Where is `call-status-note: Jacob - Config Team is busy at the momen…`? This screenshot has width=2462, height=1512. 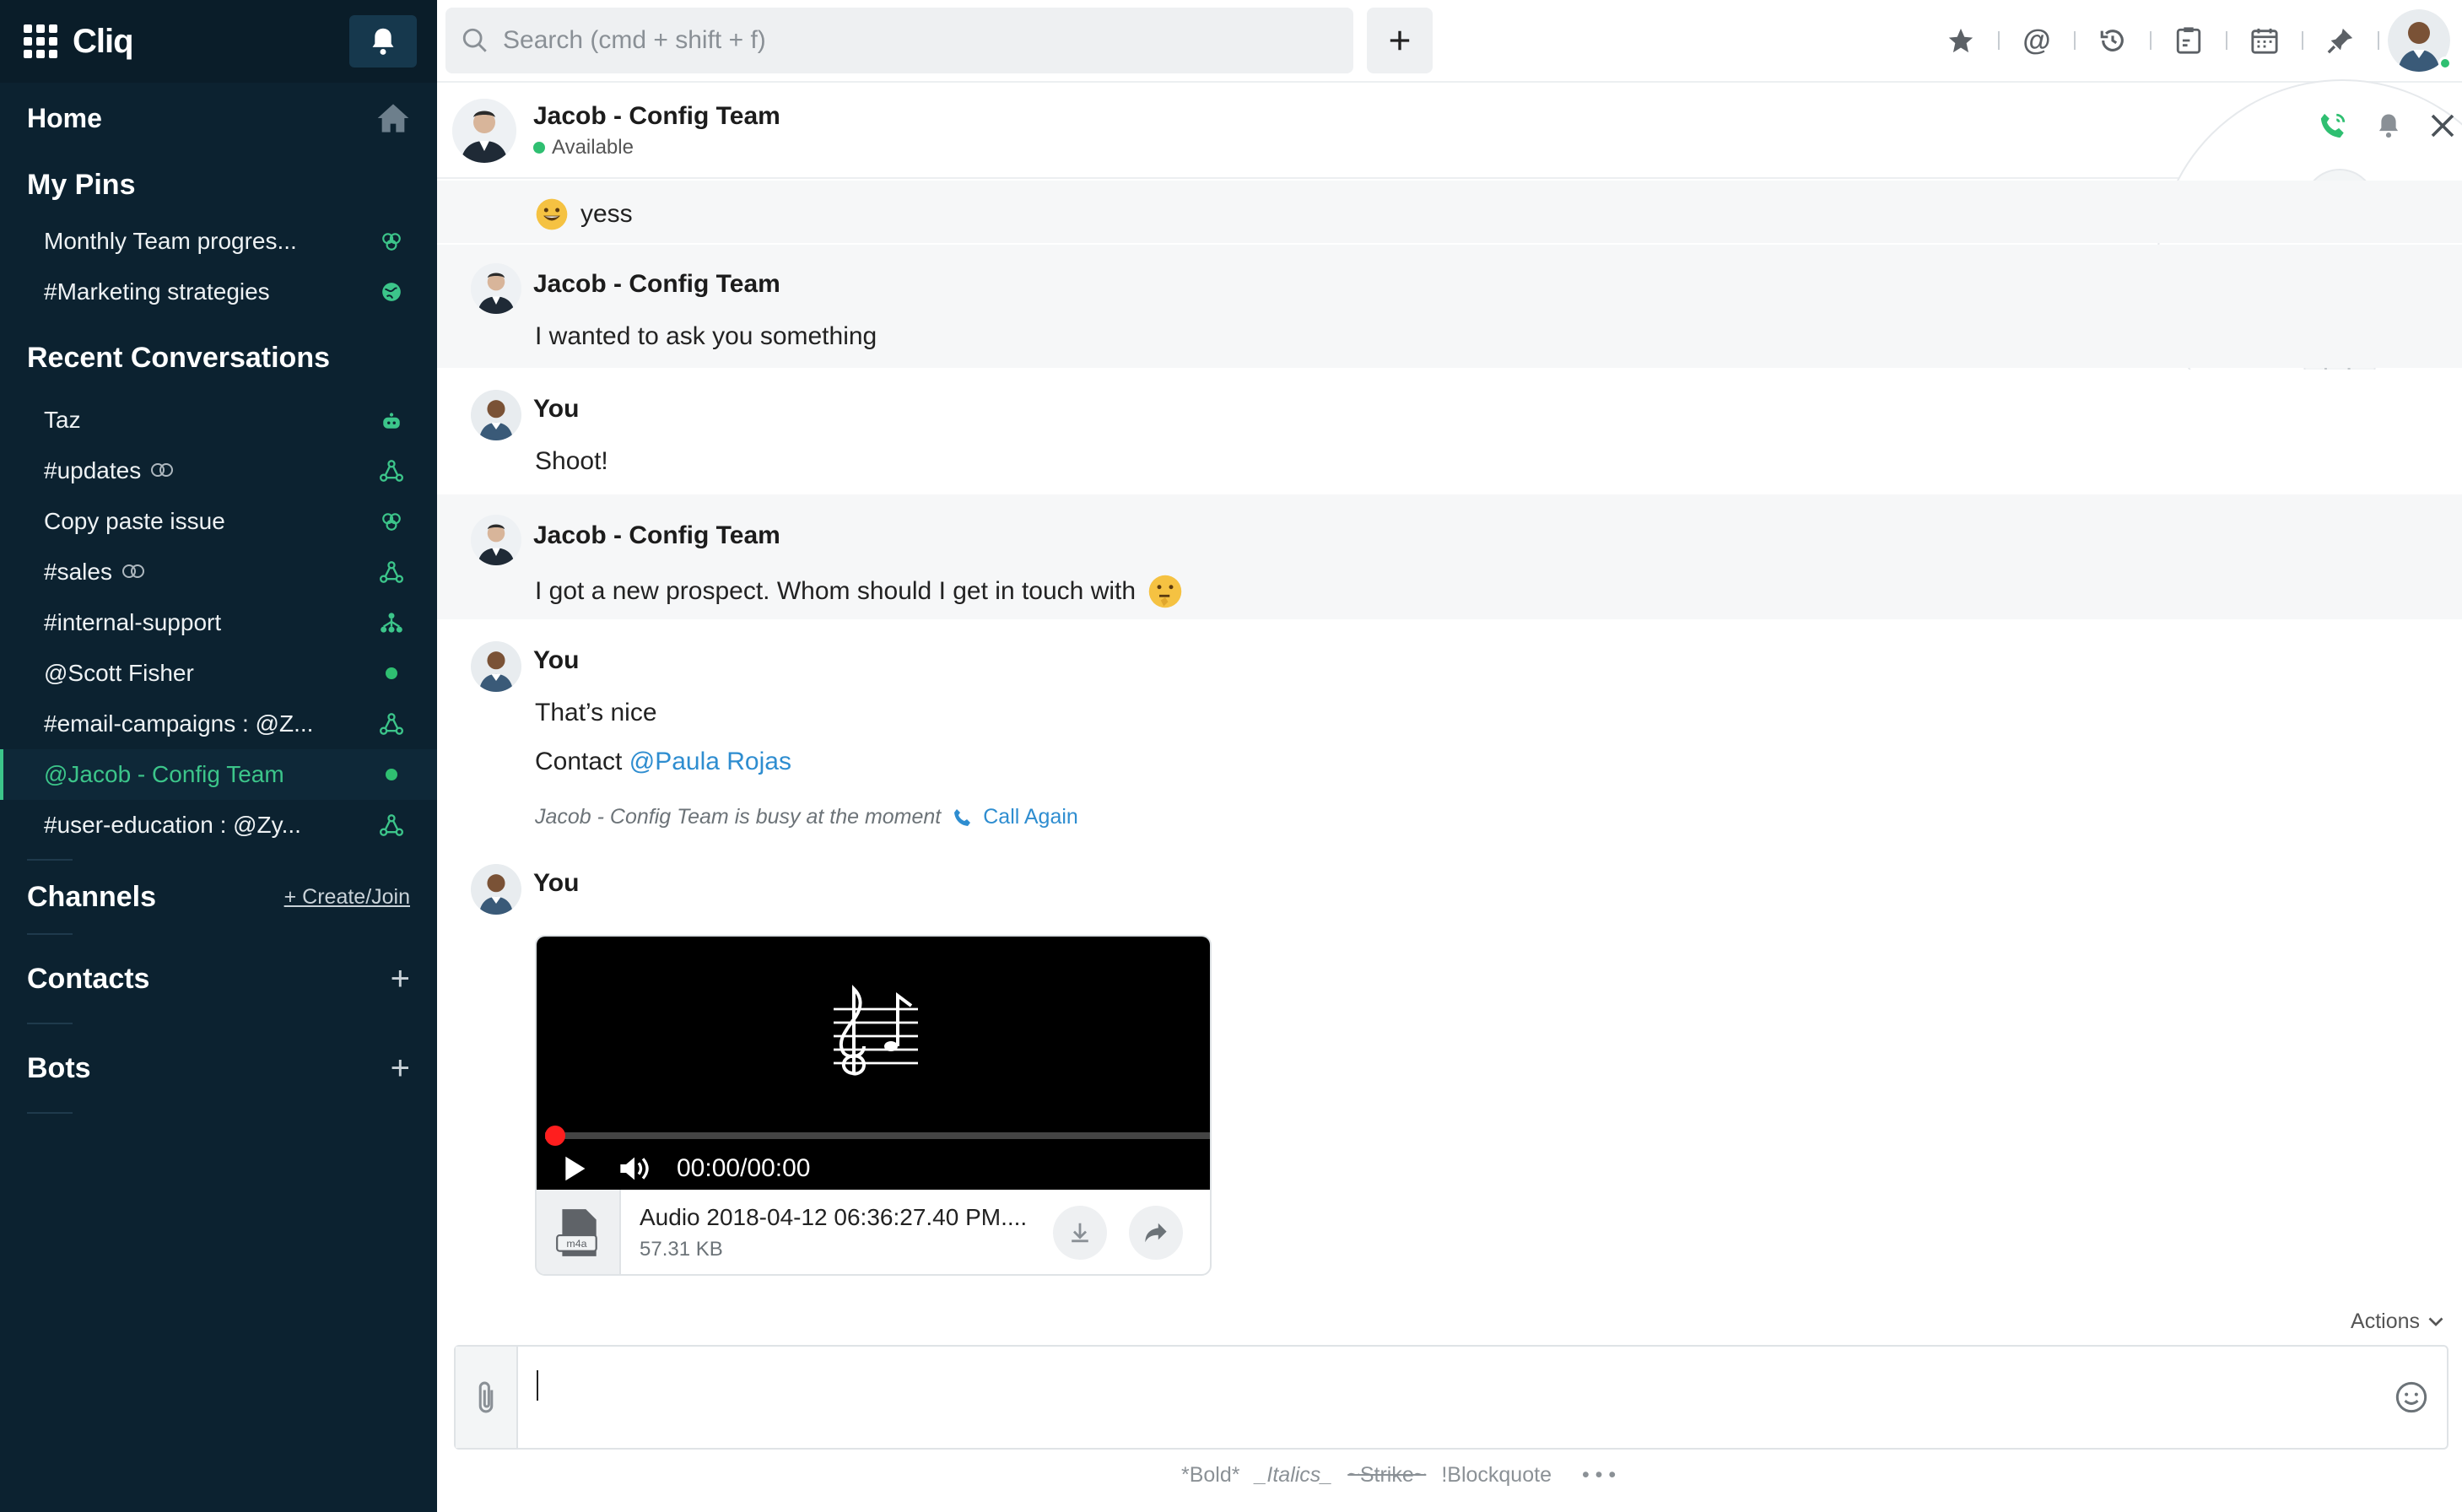
call-status-note: Jacob - Config Team is busy at the momen… is located at coordinates (806, 817).